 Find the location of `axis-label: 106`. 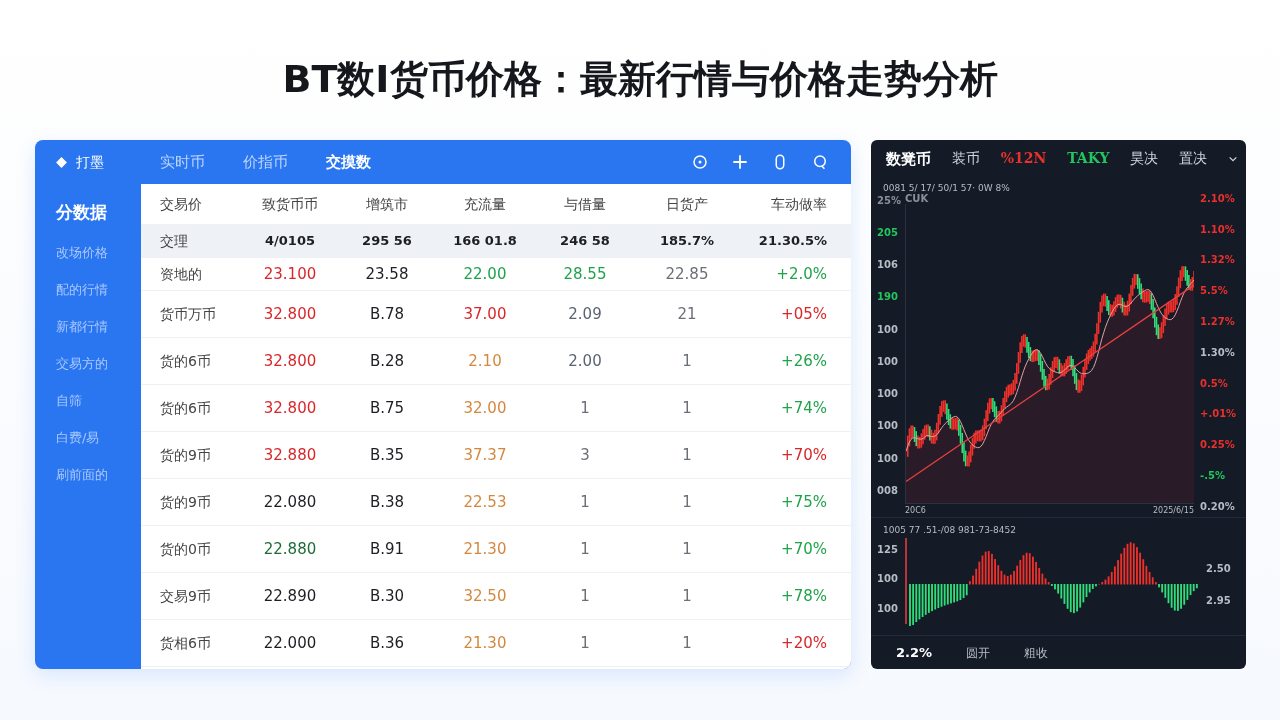

axis-label: 106 is located at coordinates (888, 265).